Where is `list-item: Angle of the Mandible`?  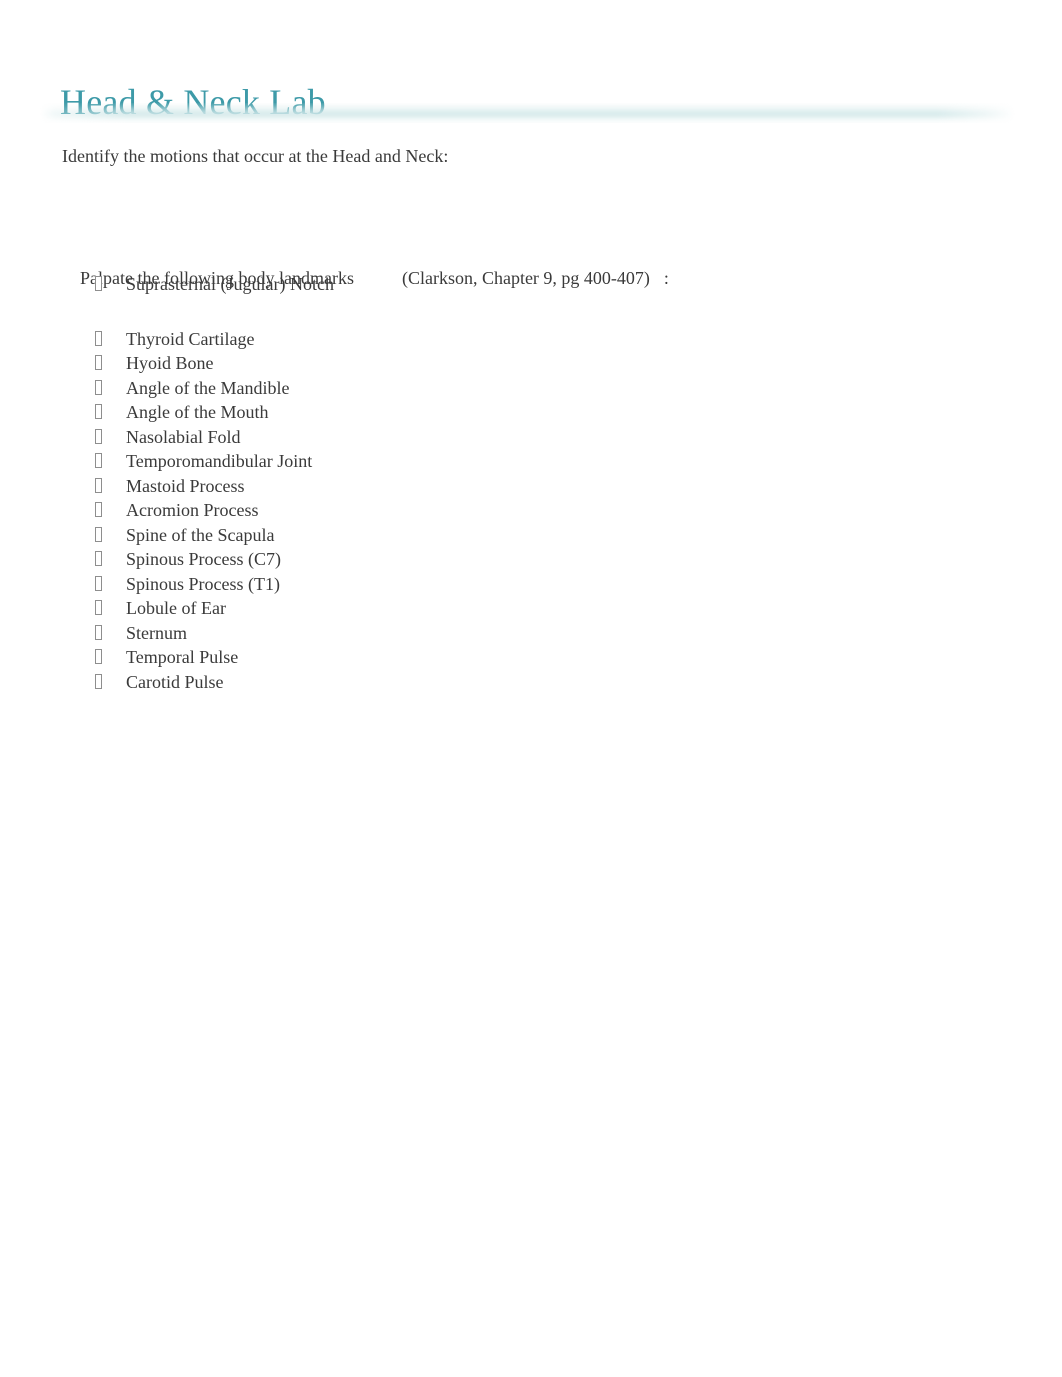 list-item: Angle of the Mandible is located at coordinates (531, 388).